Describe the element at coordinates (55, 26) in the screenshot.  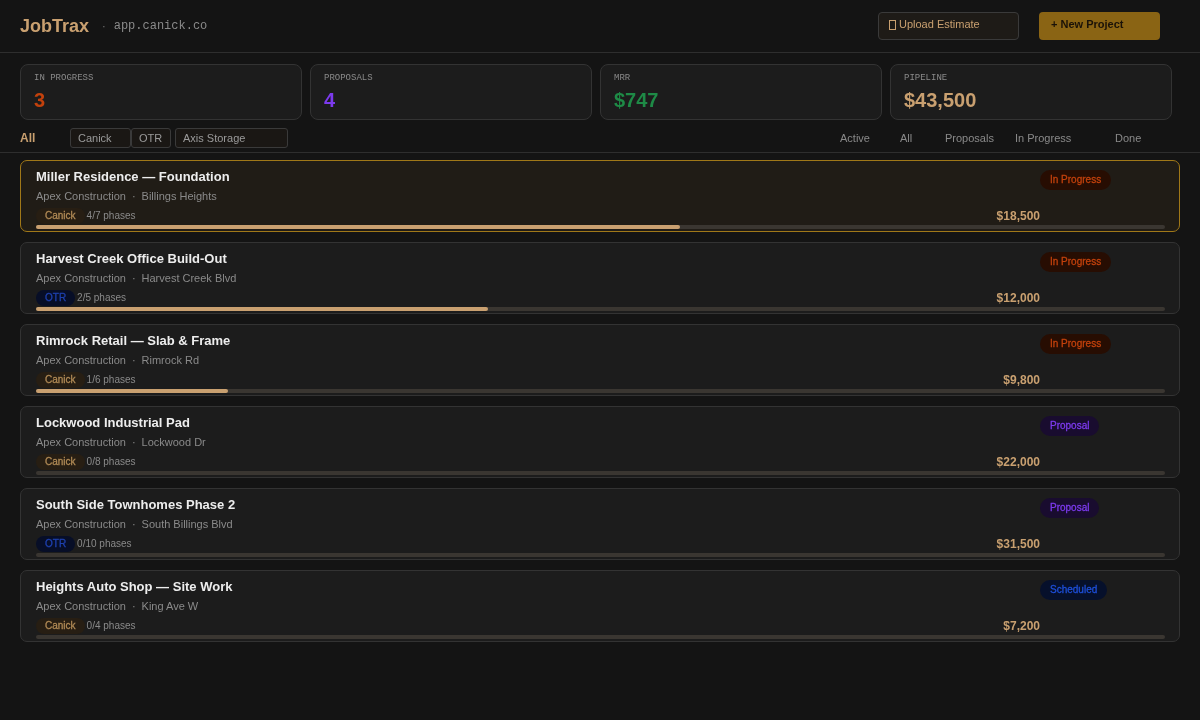
I see `app-logo: JobTrax` at that location.